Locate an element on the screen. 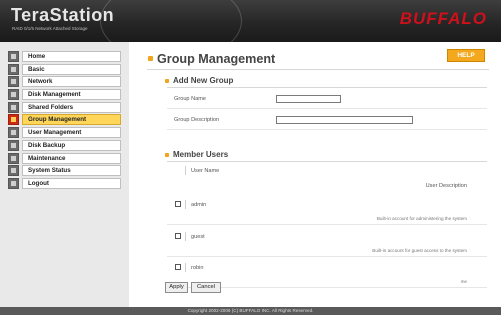 The height and width of the screenshot is (315, 501). sidebar-item-disk-backup: Disk Backup is located at coordinates (64, 145).